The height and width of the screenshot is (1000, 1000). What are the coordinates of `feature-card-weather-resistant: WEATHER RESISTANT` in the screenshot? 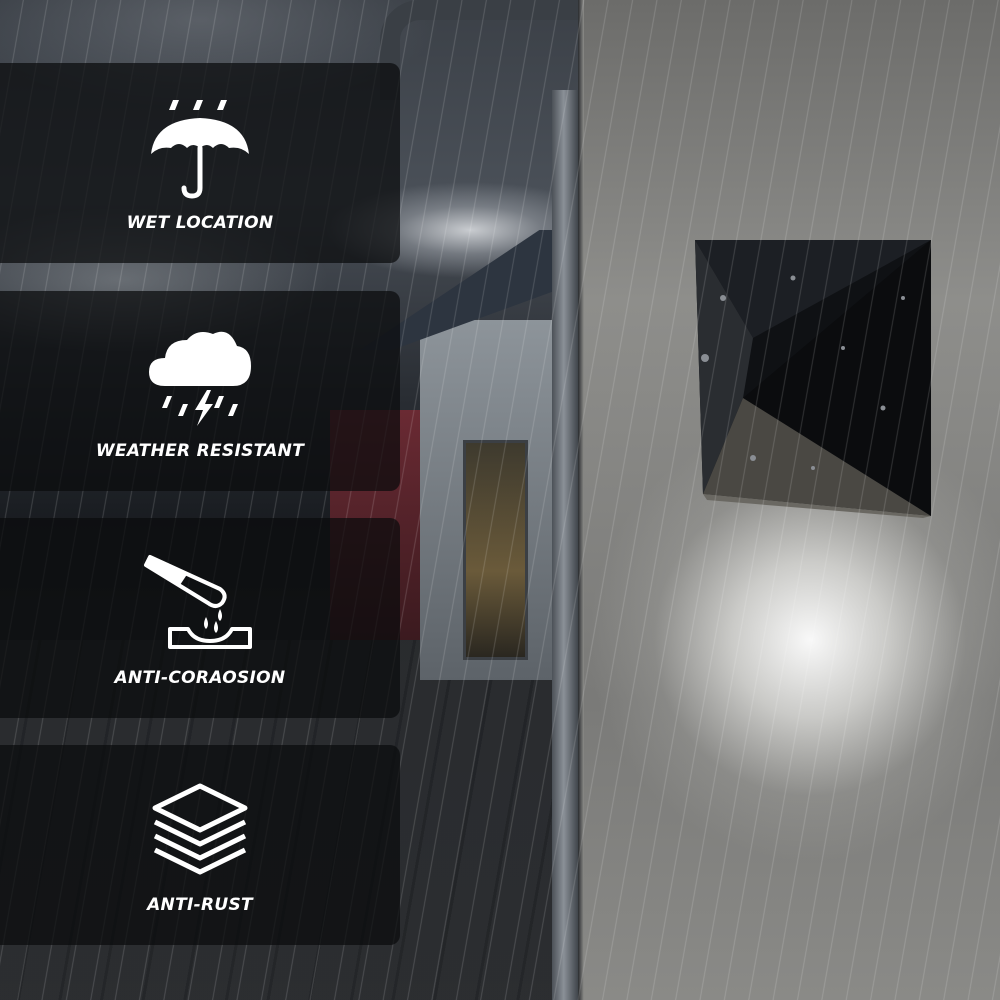 It's located at (200, 391).